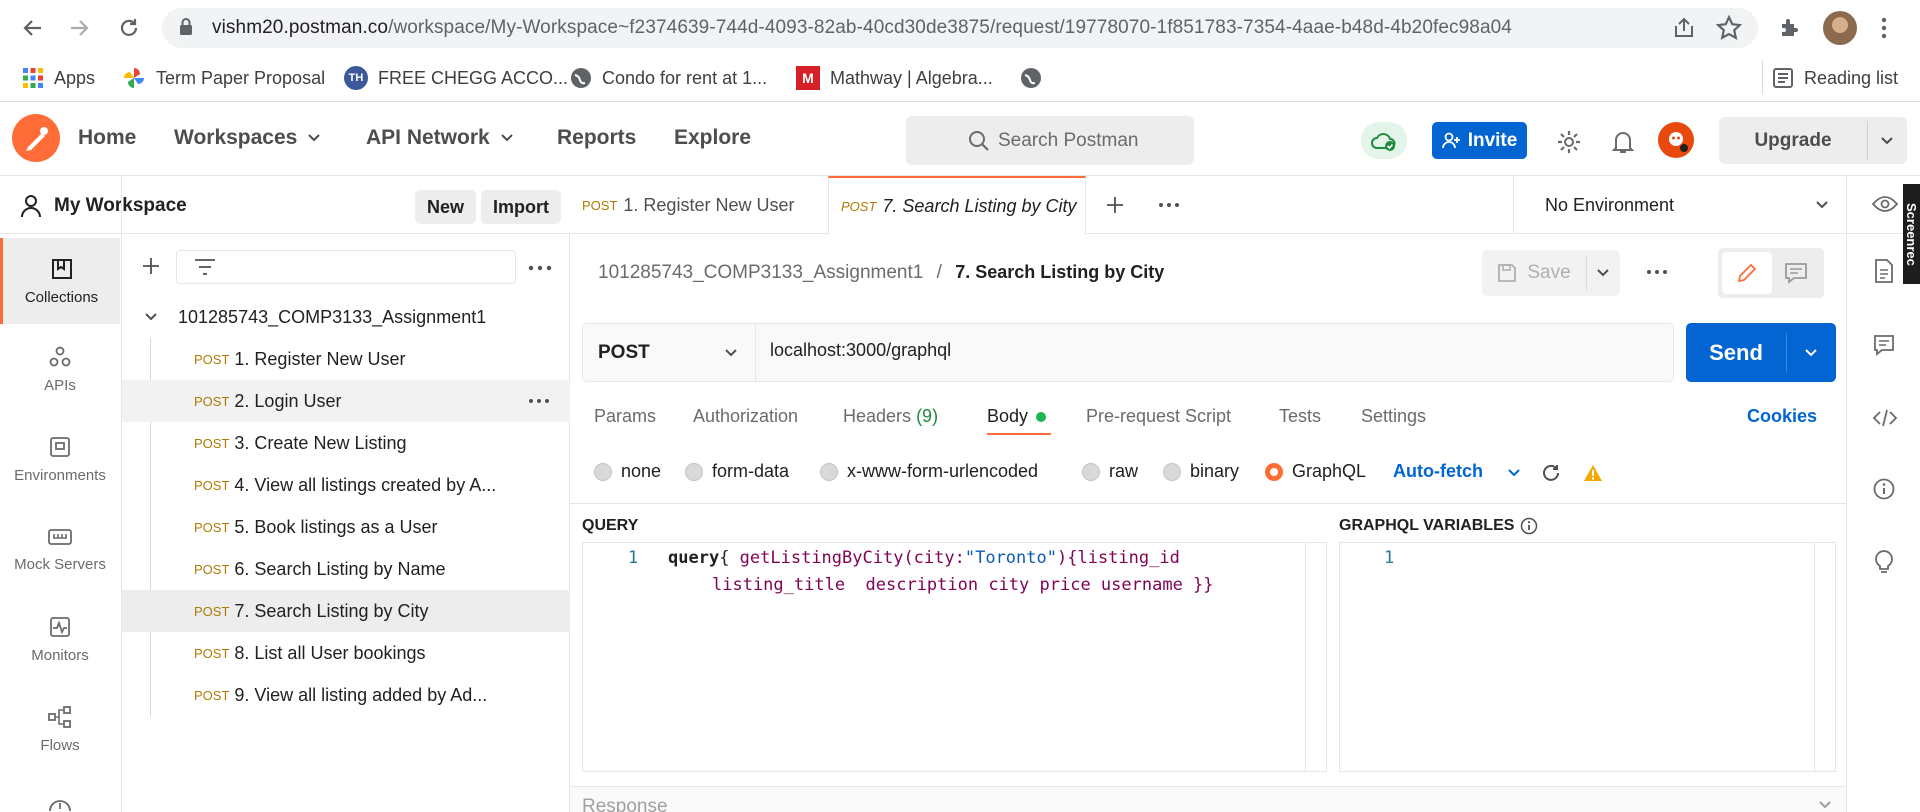  I want to click on tab-prerequest-script: Pre-request Script, so click(1158, 416).